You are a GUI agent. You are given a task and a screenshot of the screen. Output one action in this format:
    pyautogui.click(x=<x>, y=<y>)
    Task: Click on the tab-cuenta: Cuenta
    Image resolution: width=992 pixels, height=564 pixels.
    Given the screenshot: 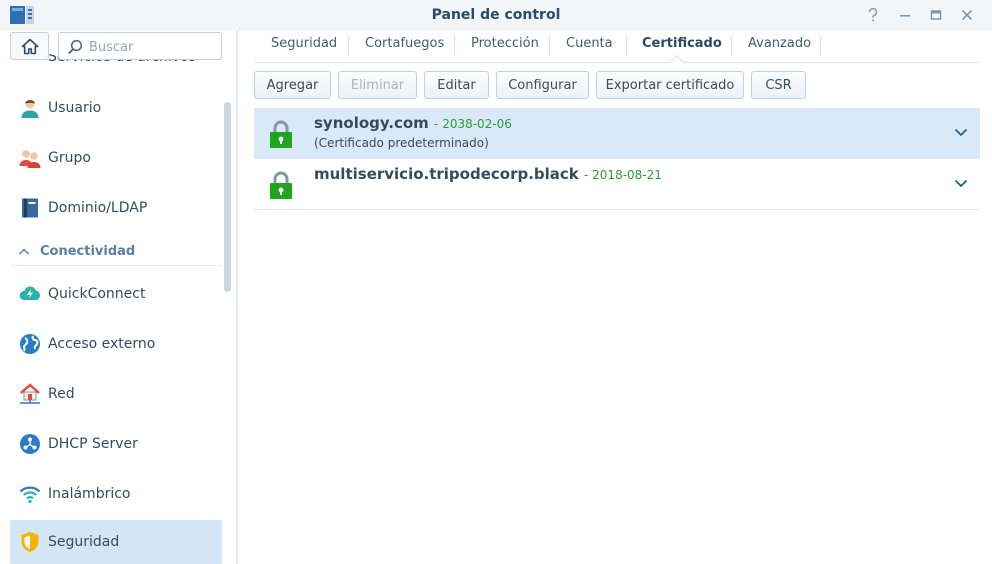 What is the action you would take?
    pyautogui.click(x=589, y=43)
    